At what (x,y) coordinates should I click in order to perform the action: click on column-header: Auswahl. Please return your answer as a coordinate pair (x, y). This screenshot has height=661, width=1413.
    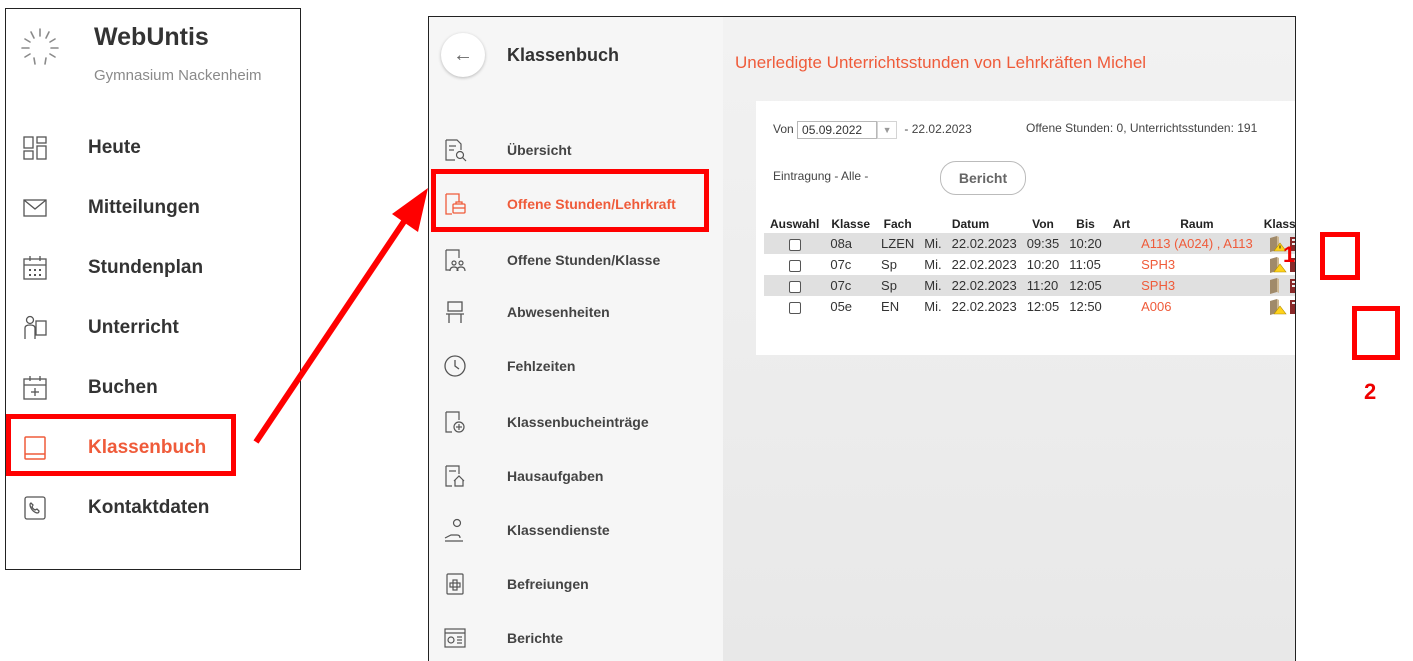
    Looking at the image, I should click on (794, 224).